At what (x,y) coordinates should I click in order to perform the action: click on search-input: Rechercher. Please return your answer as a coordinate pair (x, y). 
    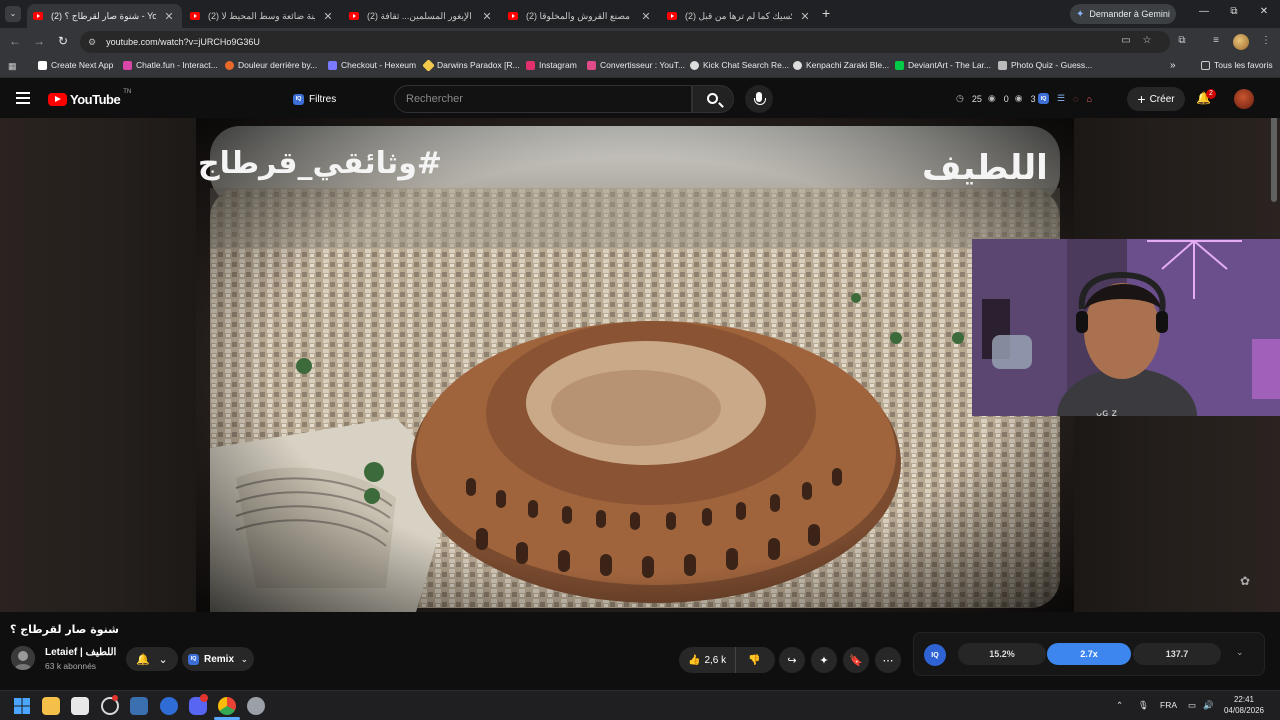
    Looking at the image, I should click on (543, 99).